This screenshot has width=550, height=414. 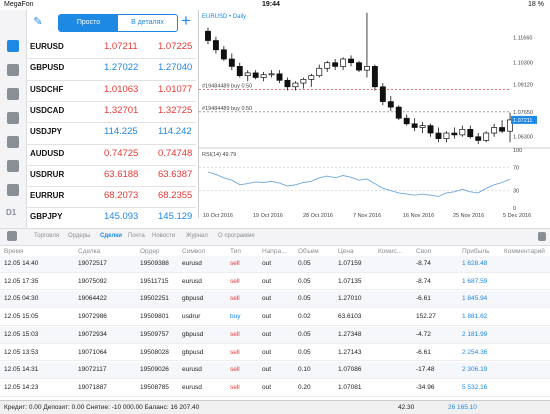 I want to click on column-header: Тип, so click(x=235, y=251).